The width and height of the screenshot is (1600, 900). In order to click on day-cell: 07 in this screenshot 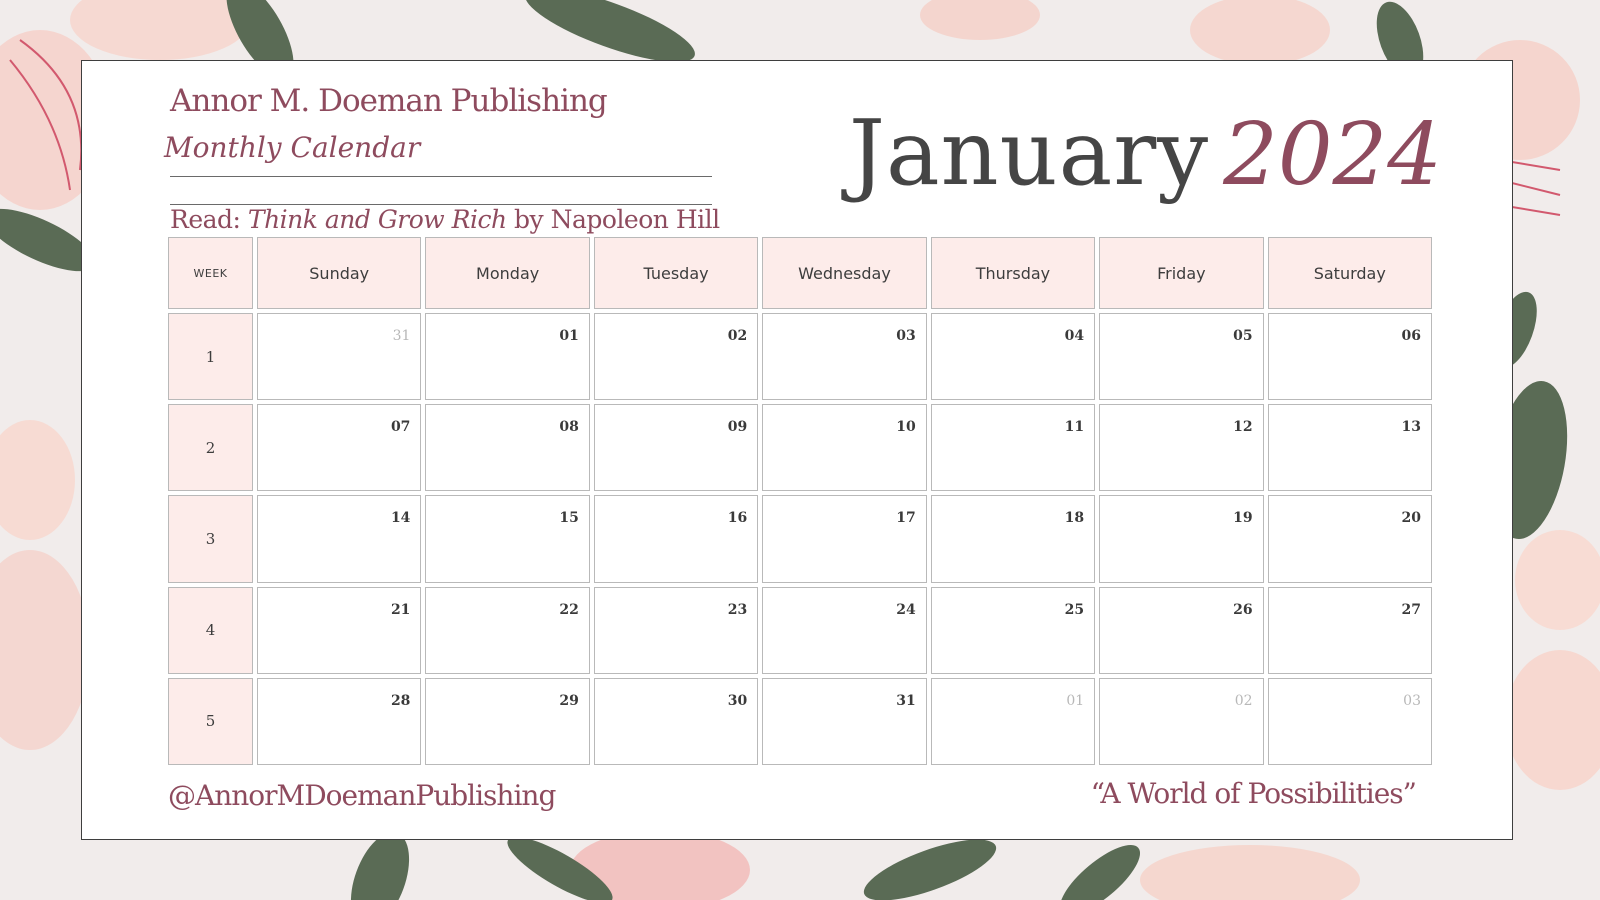, I will do `click(339, 448)`.